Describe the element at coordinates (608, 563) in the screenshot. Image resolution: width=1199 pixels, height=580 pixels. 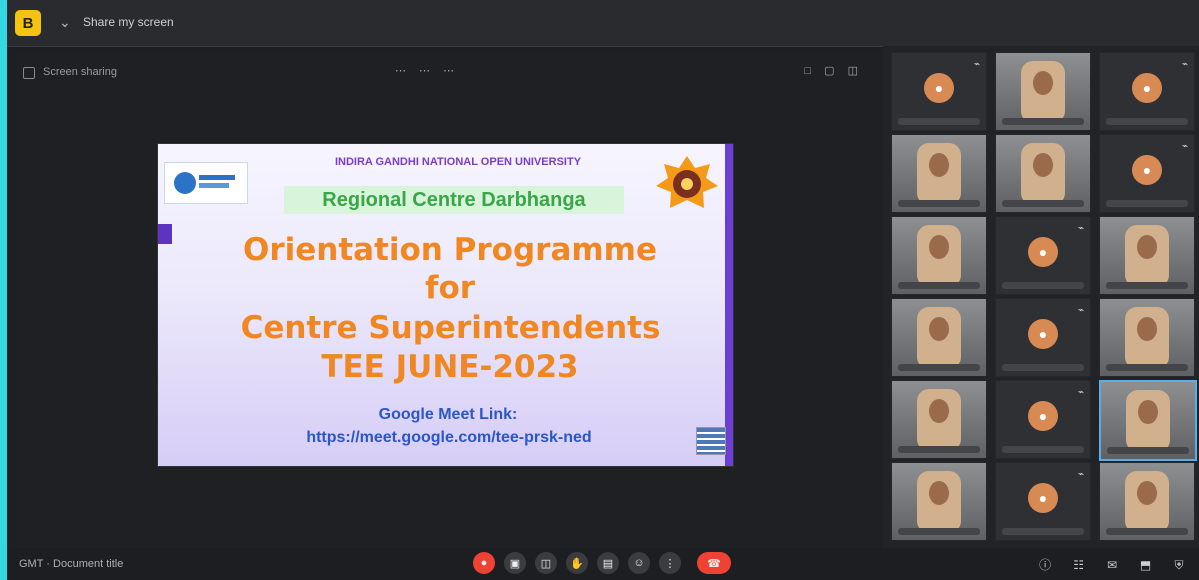
I see `share-icon: ▤` at that location.